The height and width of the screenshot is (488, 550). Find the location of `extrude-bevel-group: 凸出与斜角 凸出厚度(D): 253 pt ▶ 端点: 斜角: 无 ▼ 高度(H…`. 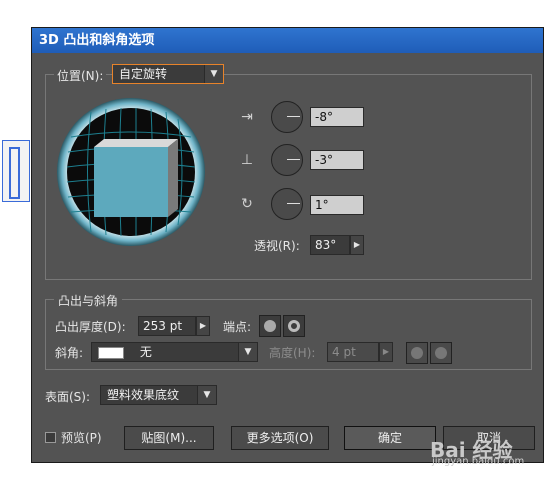

extrude-bevel-group: 凸出与斜角 凸出厚度(D): 253 pt ▶ 端点: 斜角: 无 ▼ 高度(H… is located at coordinates (288, 331).